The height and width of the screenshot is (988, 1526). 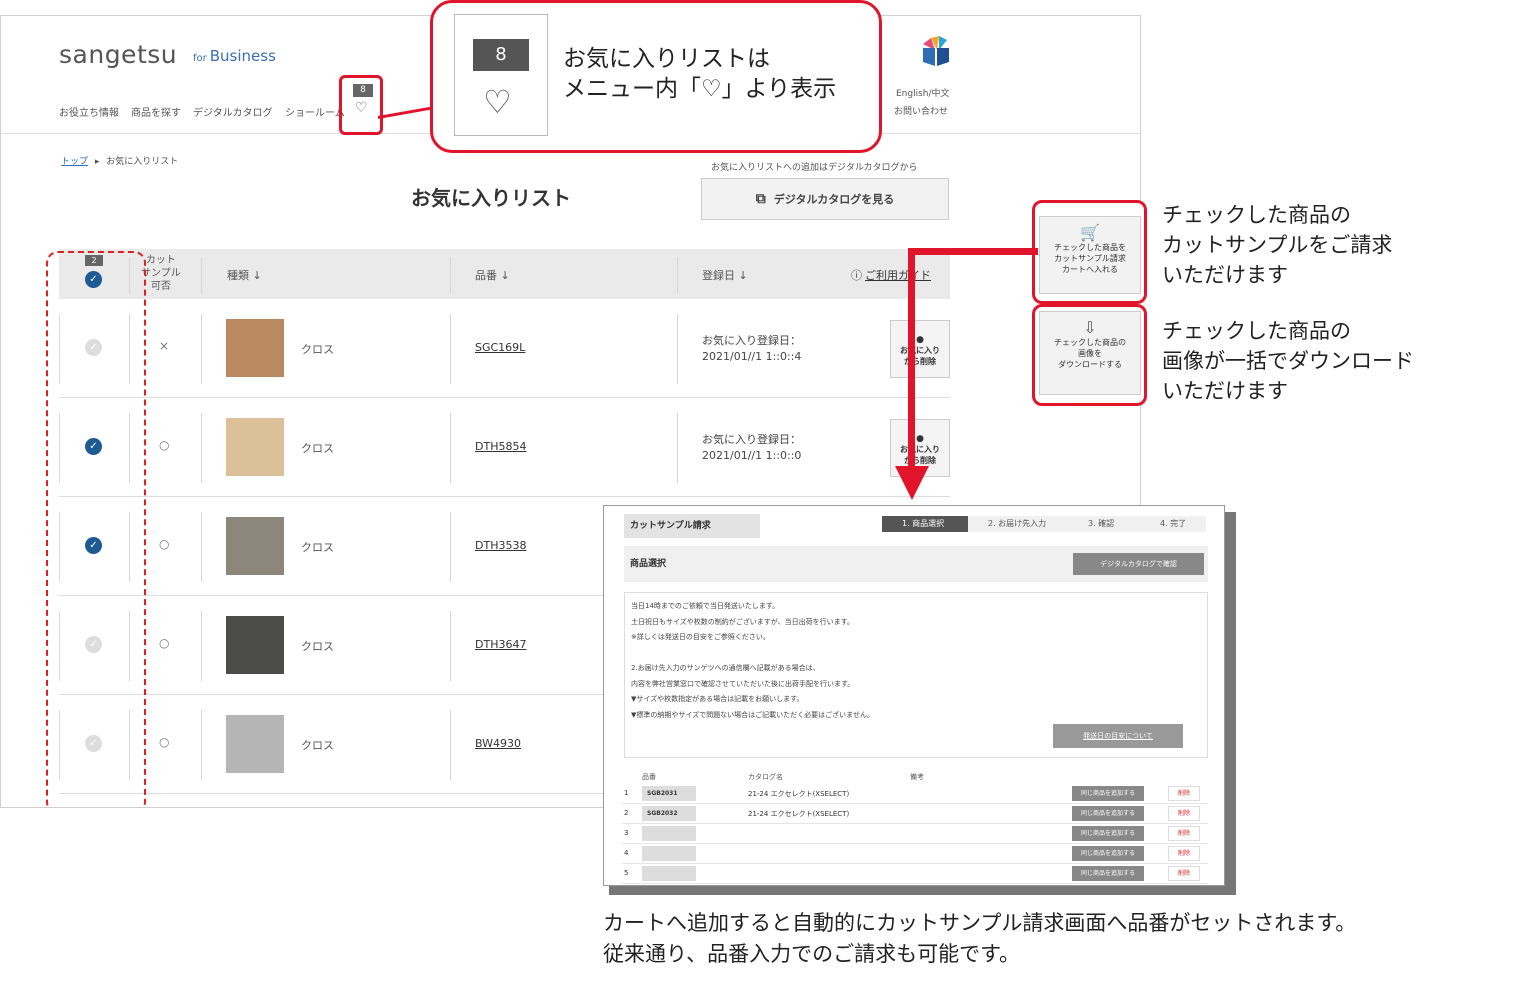 What do you see at coordinates (1138, 564) in the screenshot?
I see `confirm-digital-catalog-button: デジタルカタログで確認` at bounding box center [1138, 564].